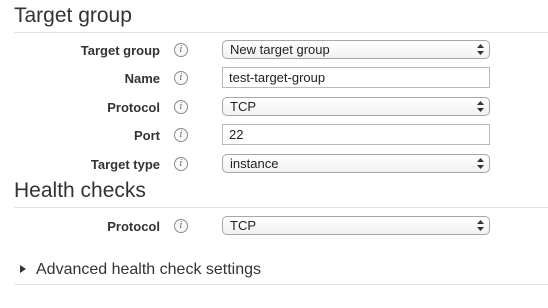  Describe the element at coordinates (281, 32) in the screenshot. I see `target-group-divider` at that location.